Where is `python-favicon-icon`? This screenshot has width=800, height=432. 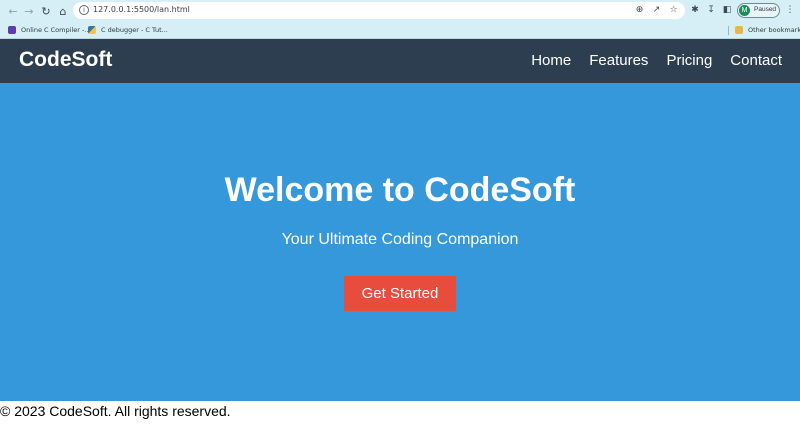
python-favicon-icon is located at coordinates (92, 30).